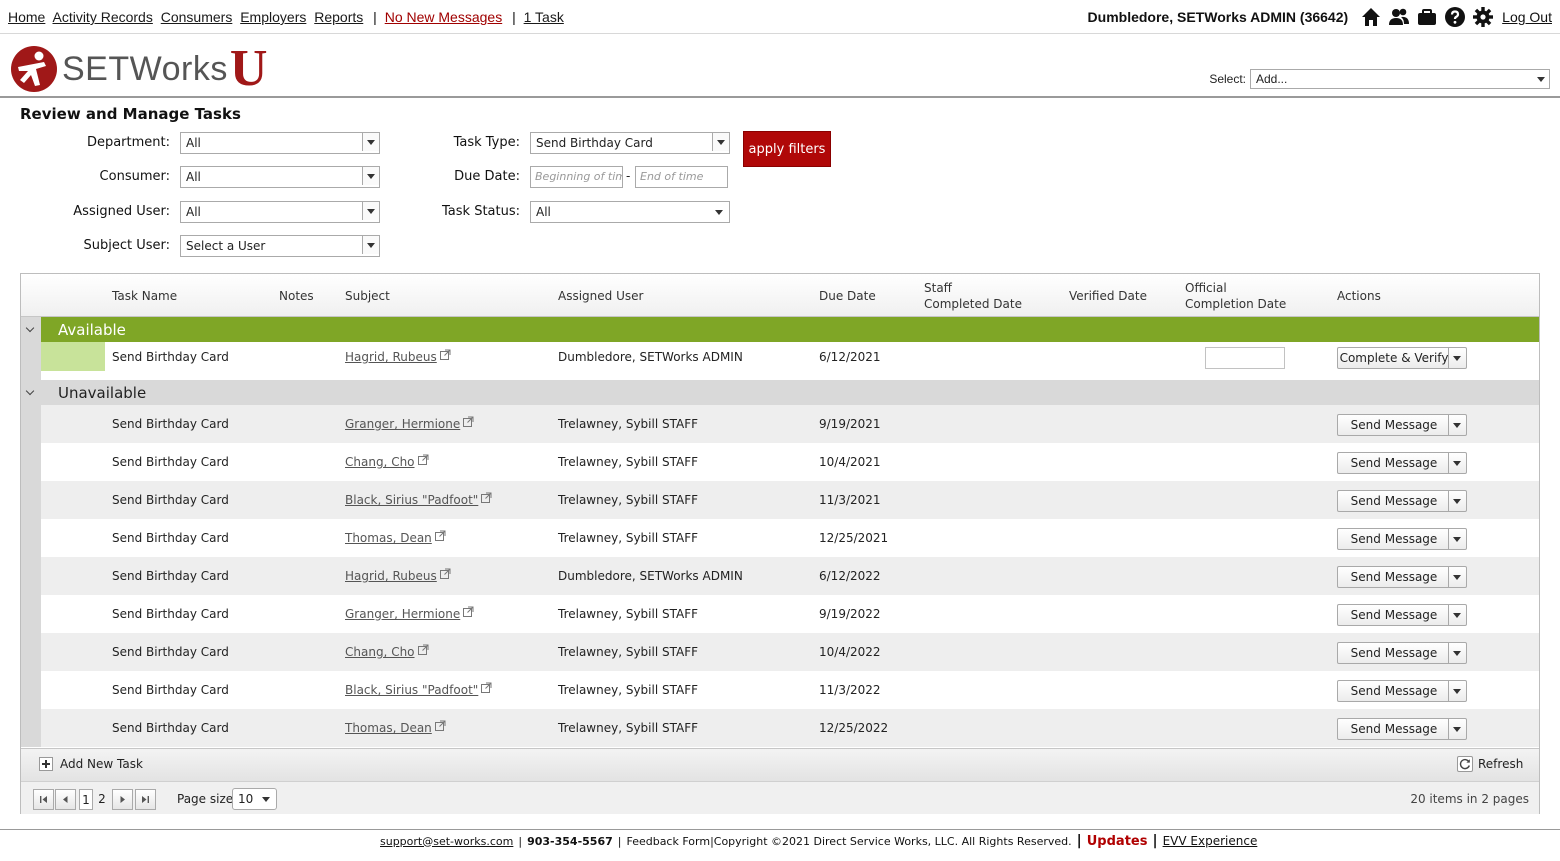 The image size is (1560, 861). I want to click on header-task-name: Task Name, so click(144, 296).